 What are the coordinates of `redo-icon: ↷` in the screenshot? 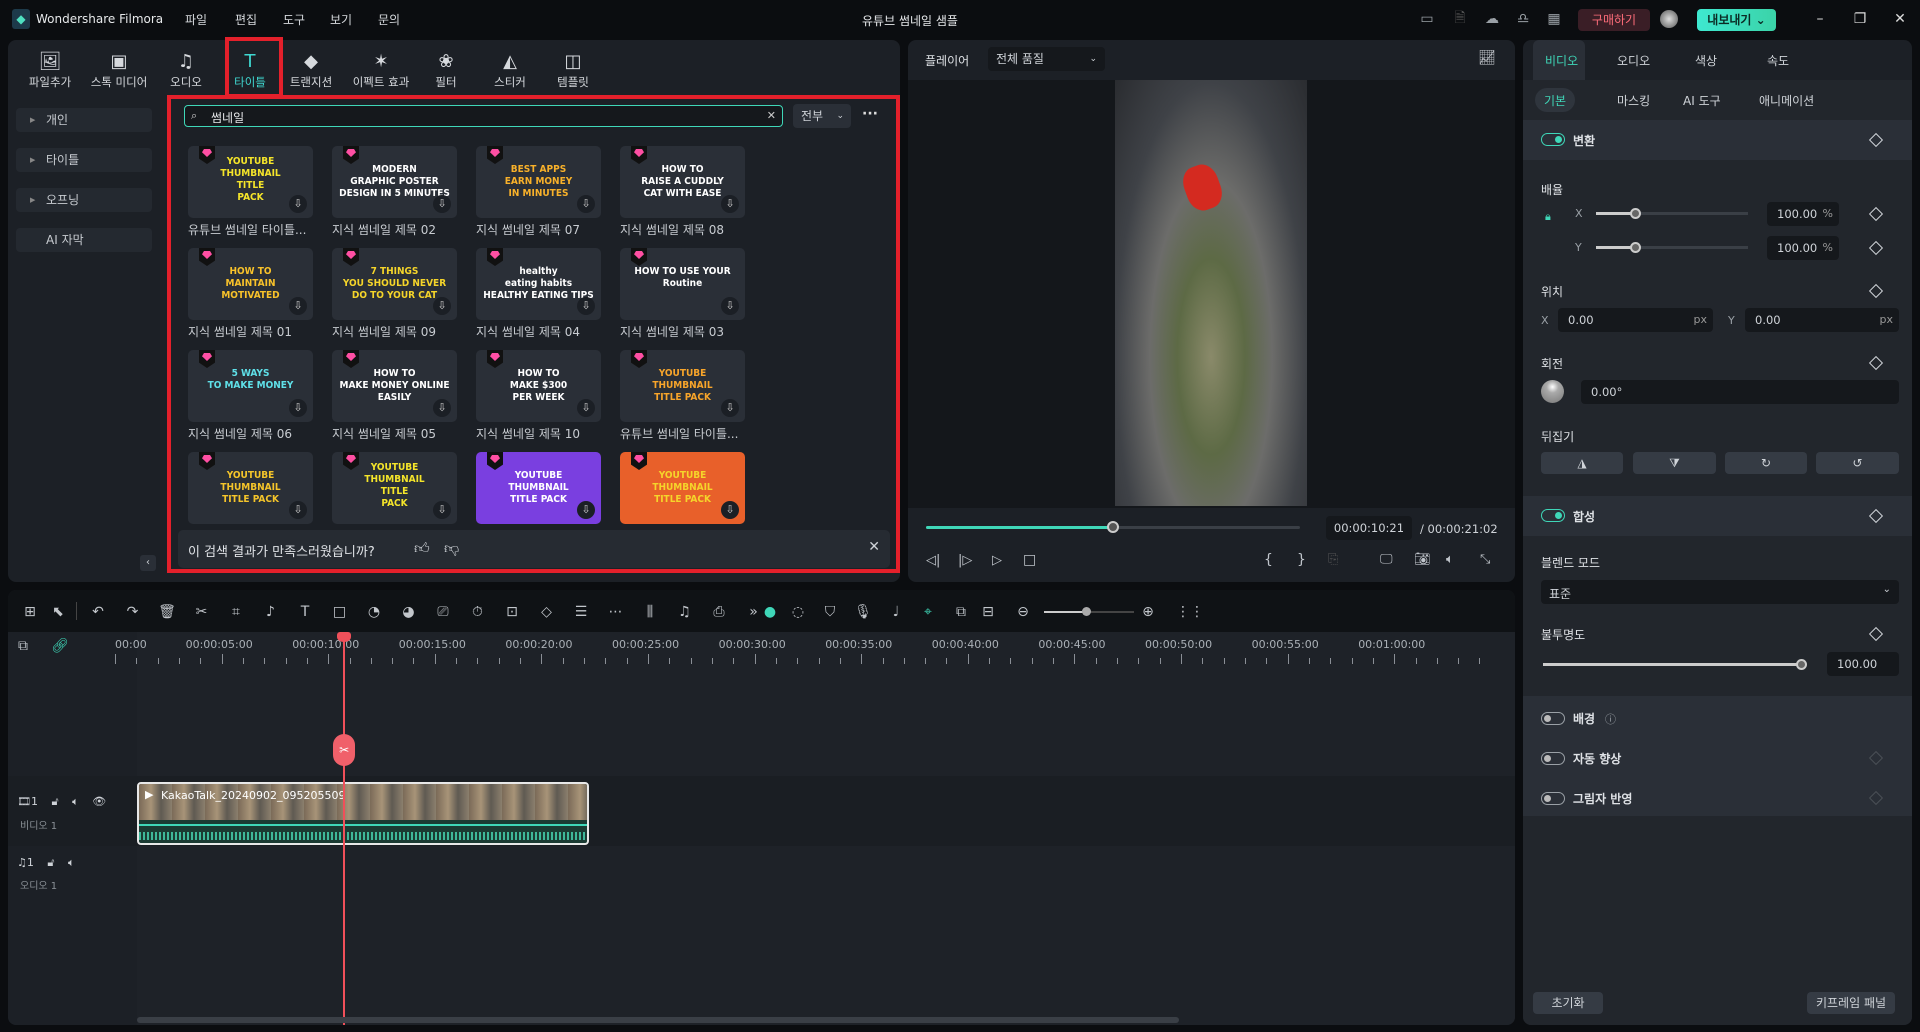 It's located at (133, 612).